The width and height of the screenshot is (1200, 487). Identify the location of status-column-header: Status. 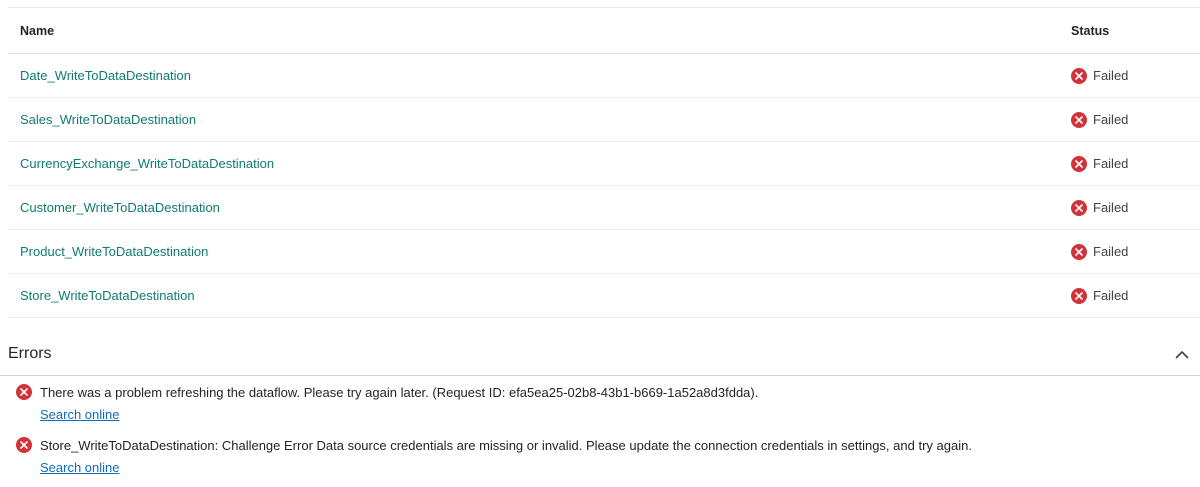
(1090, 30).